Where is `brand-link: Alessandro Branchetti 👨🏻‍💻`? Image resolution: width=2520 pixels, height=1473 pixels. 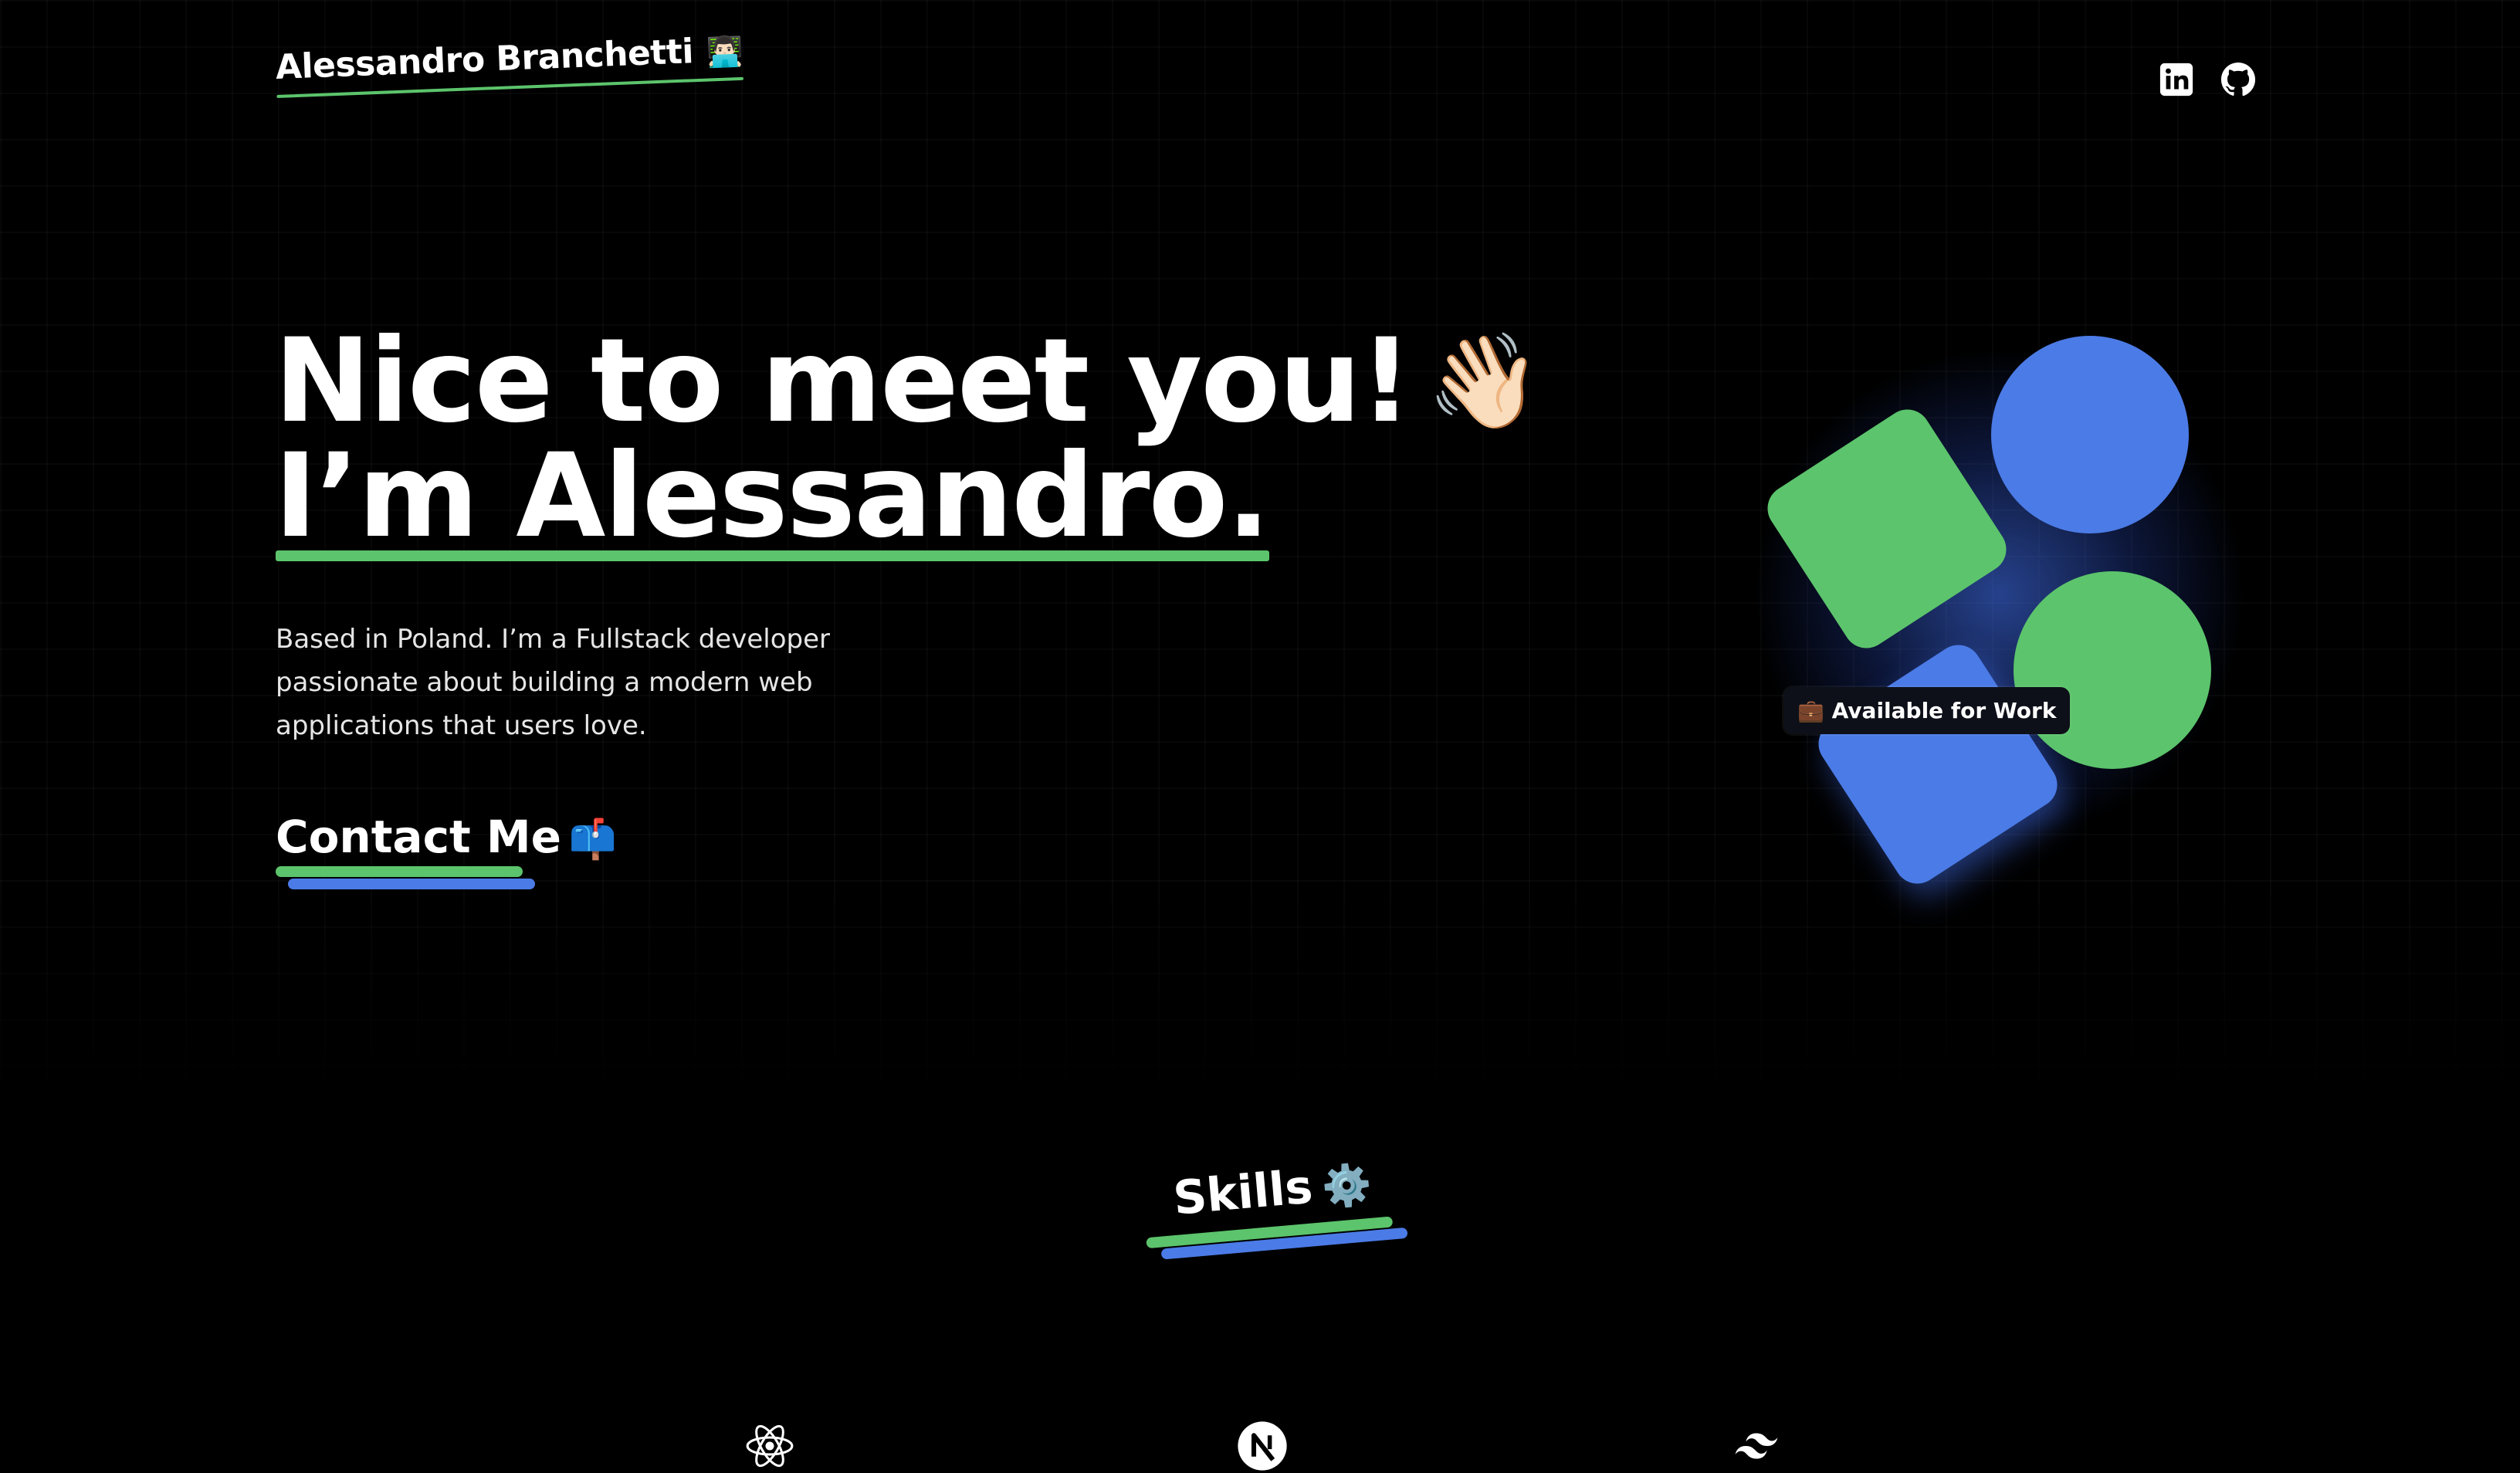 brand-link: Alessandro Branchetti 👨🏻‍💻 is located at coordinates (510, 64).